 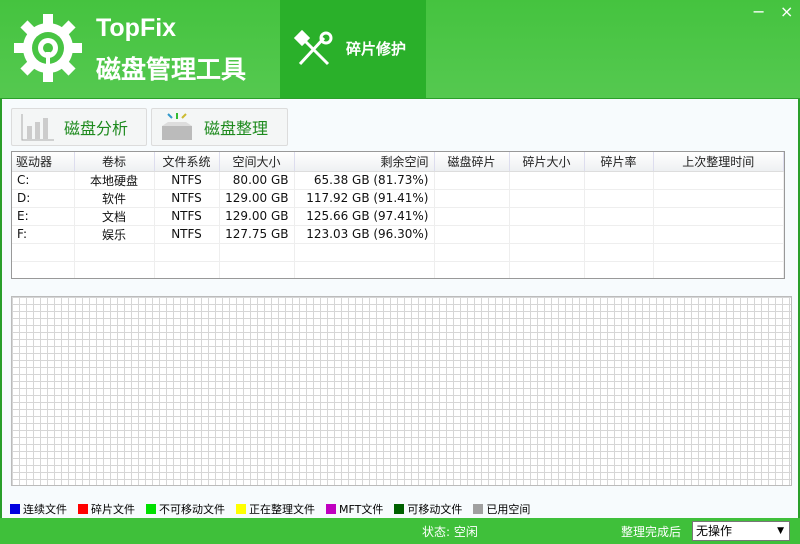 I want to click on col-free: 剩余空间, so click(x=364, y=162).